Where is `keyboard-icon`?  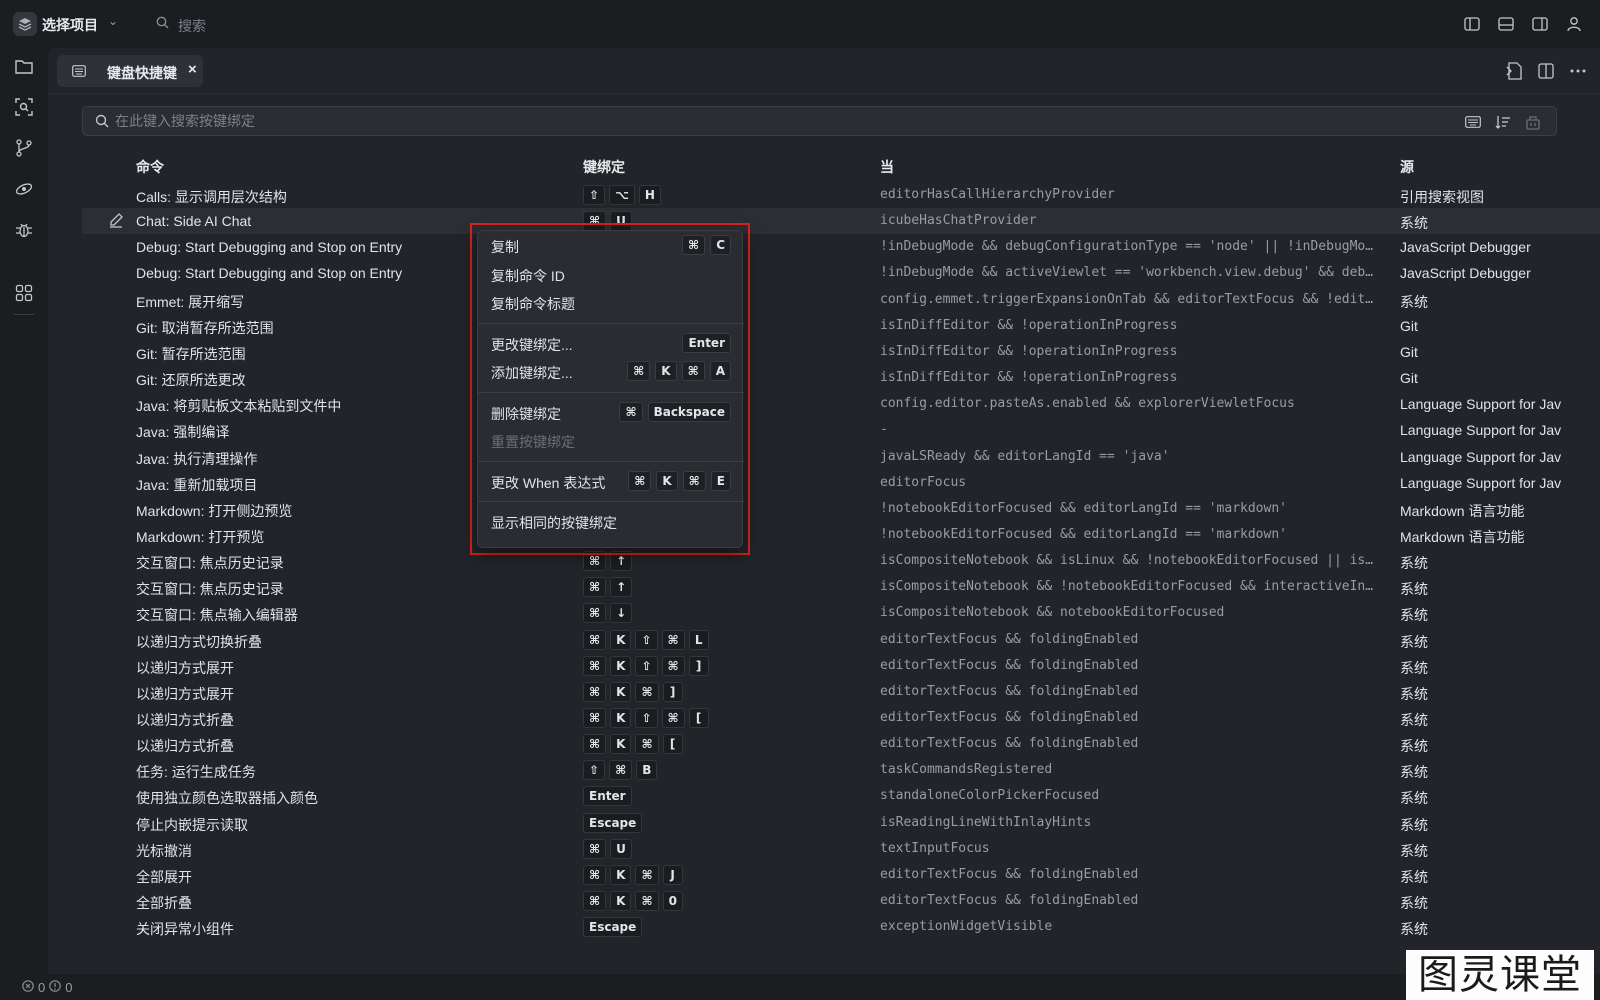 keyboard-icon is located at coordinates (79, 72).